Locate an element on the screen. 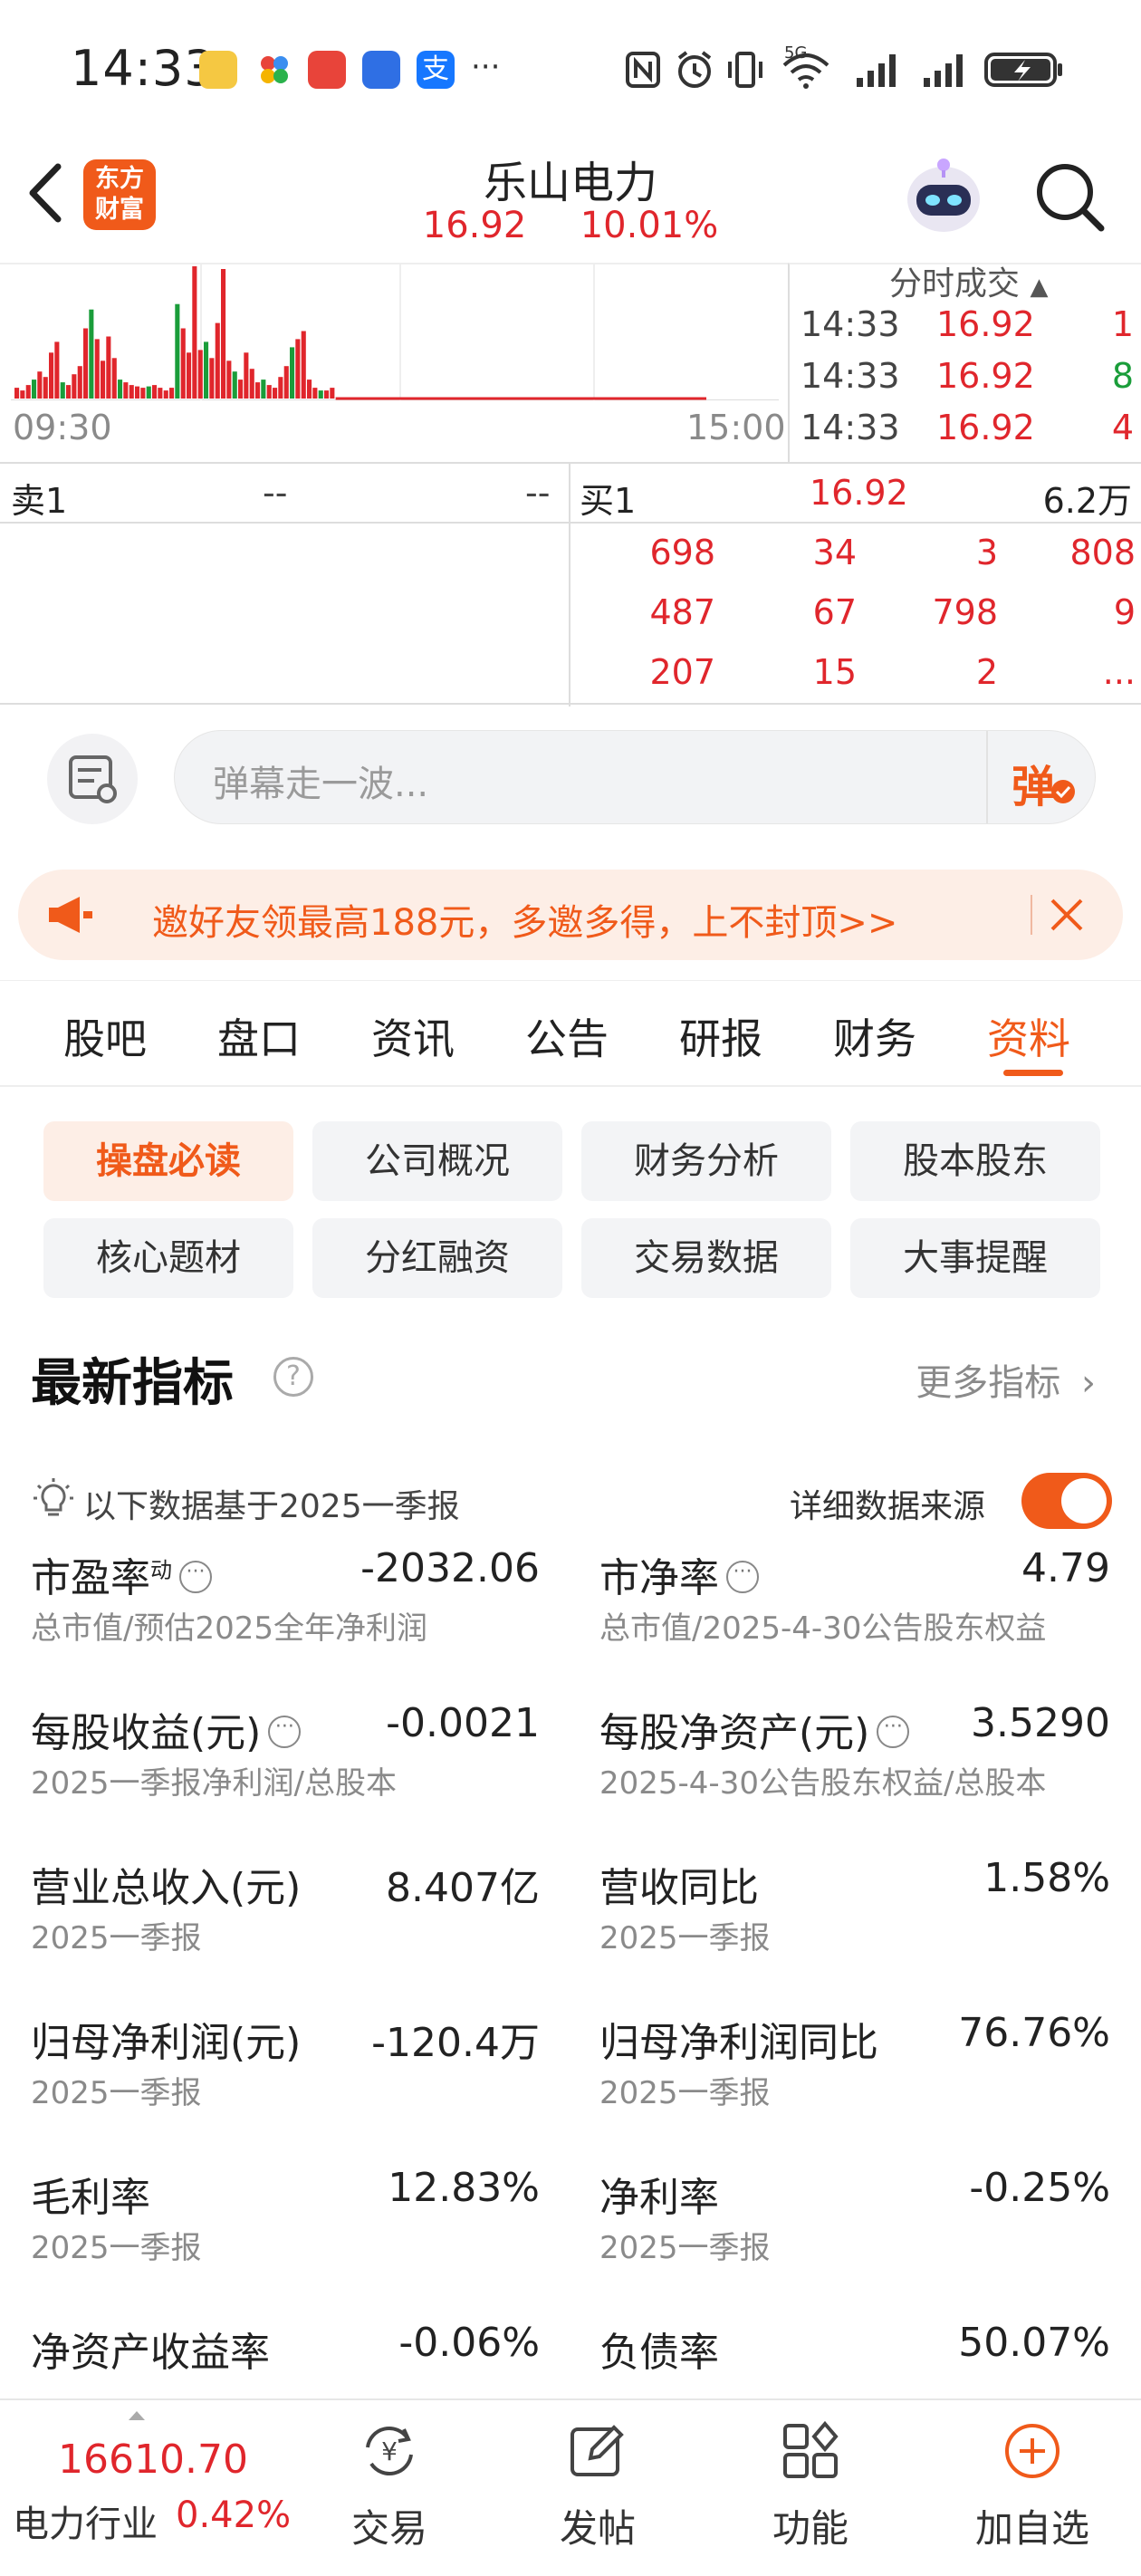 This screenshot has width=1141, height=2576. stock-header: 东方 财富 乐山电力 16.92 10.01% is located at coordinates (570, 199).